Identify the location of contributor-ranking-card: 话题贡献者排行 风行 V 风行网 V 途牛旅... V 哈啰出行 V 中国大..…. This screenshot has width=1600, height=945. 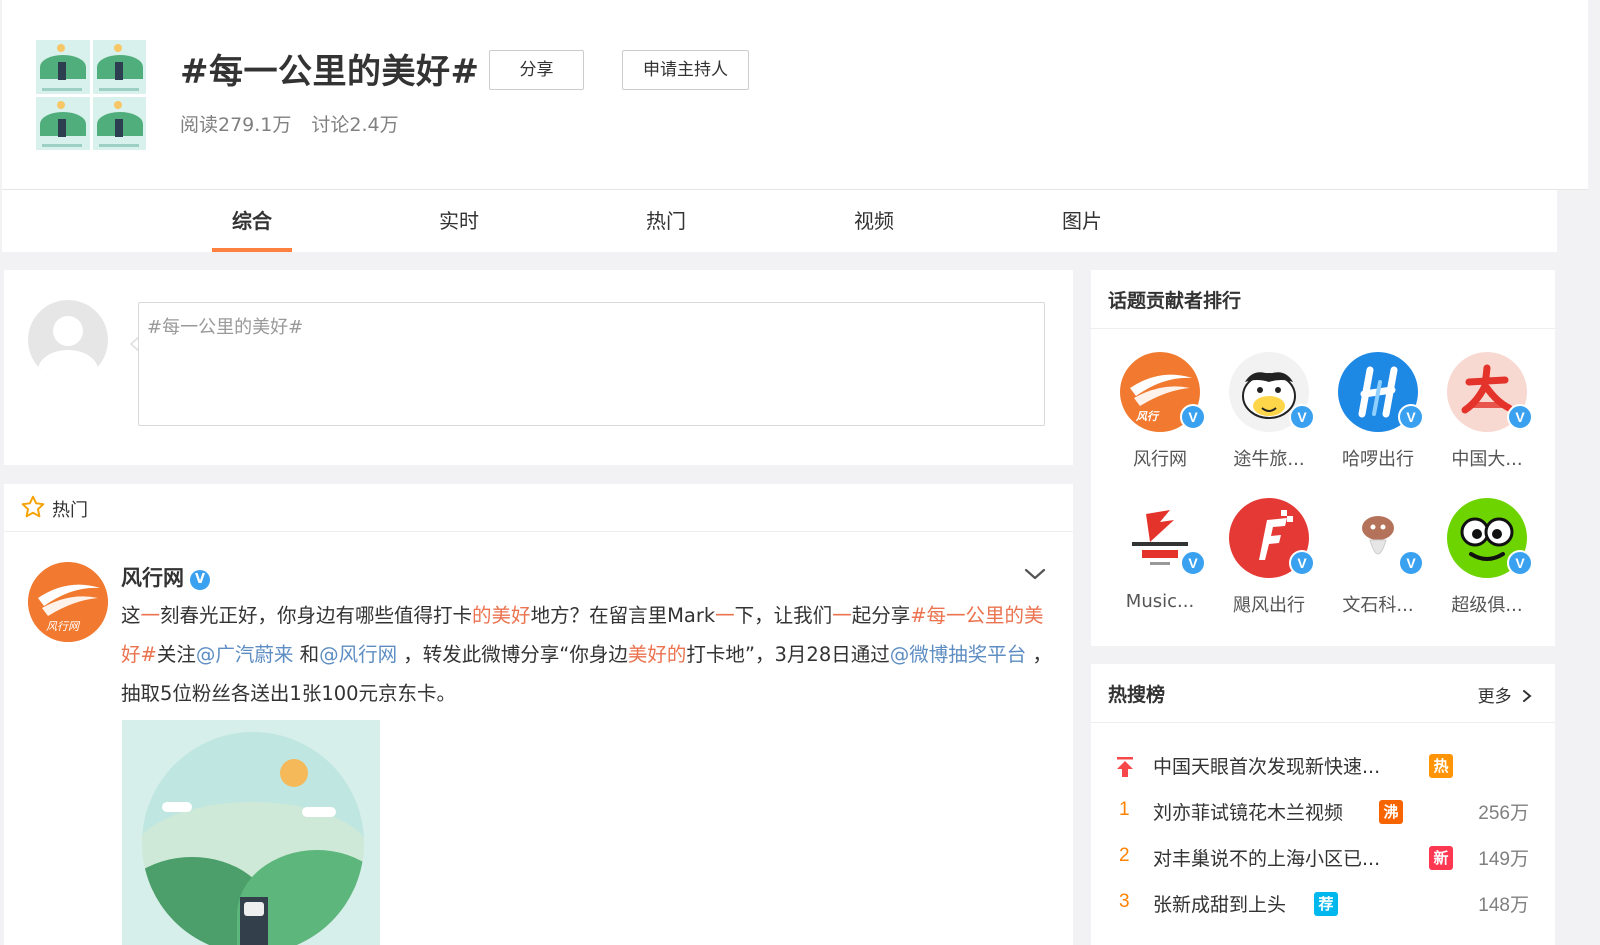
(1323, 458).